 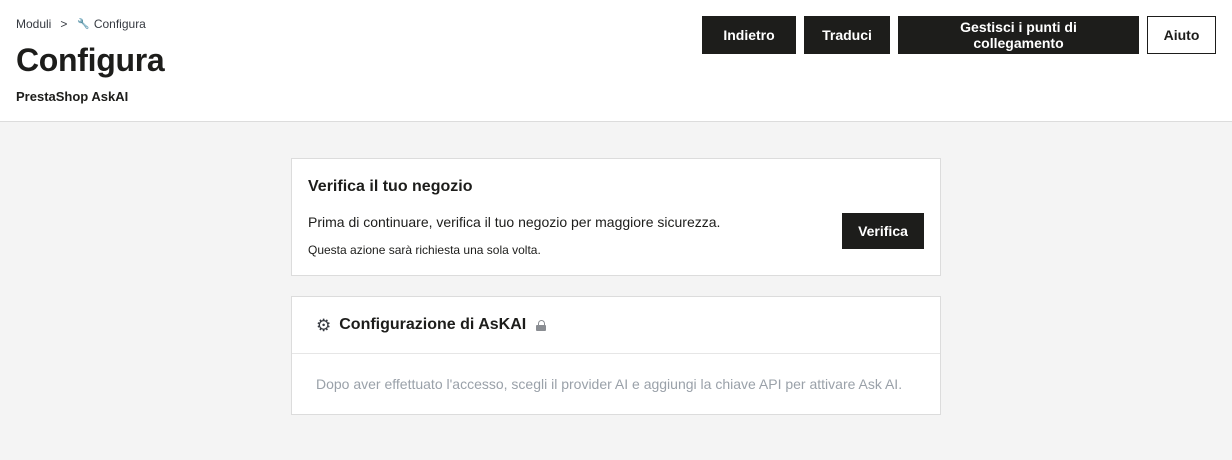 What do you see at coordinates (33, 24) in the screenshot?
I see `breadcrumb-link-modules: Moduli` at bounding box center [33, 24].